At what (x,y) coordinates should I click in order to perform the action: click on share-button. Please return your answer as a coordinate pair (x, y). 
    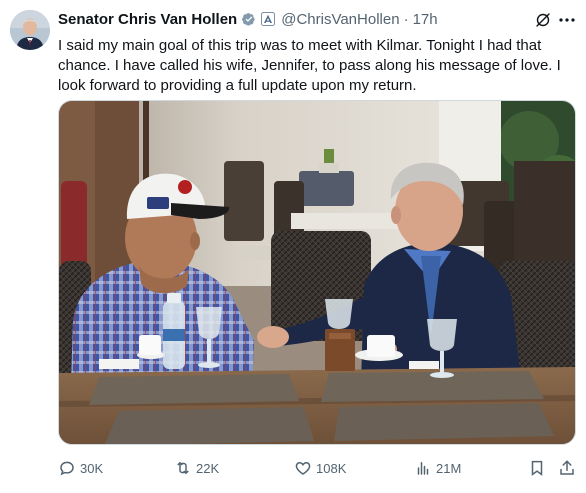
    Looking at the image, I should click on (567, 468).